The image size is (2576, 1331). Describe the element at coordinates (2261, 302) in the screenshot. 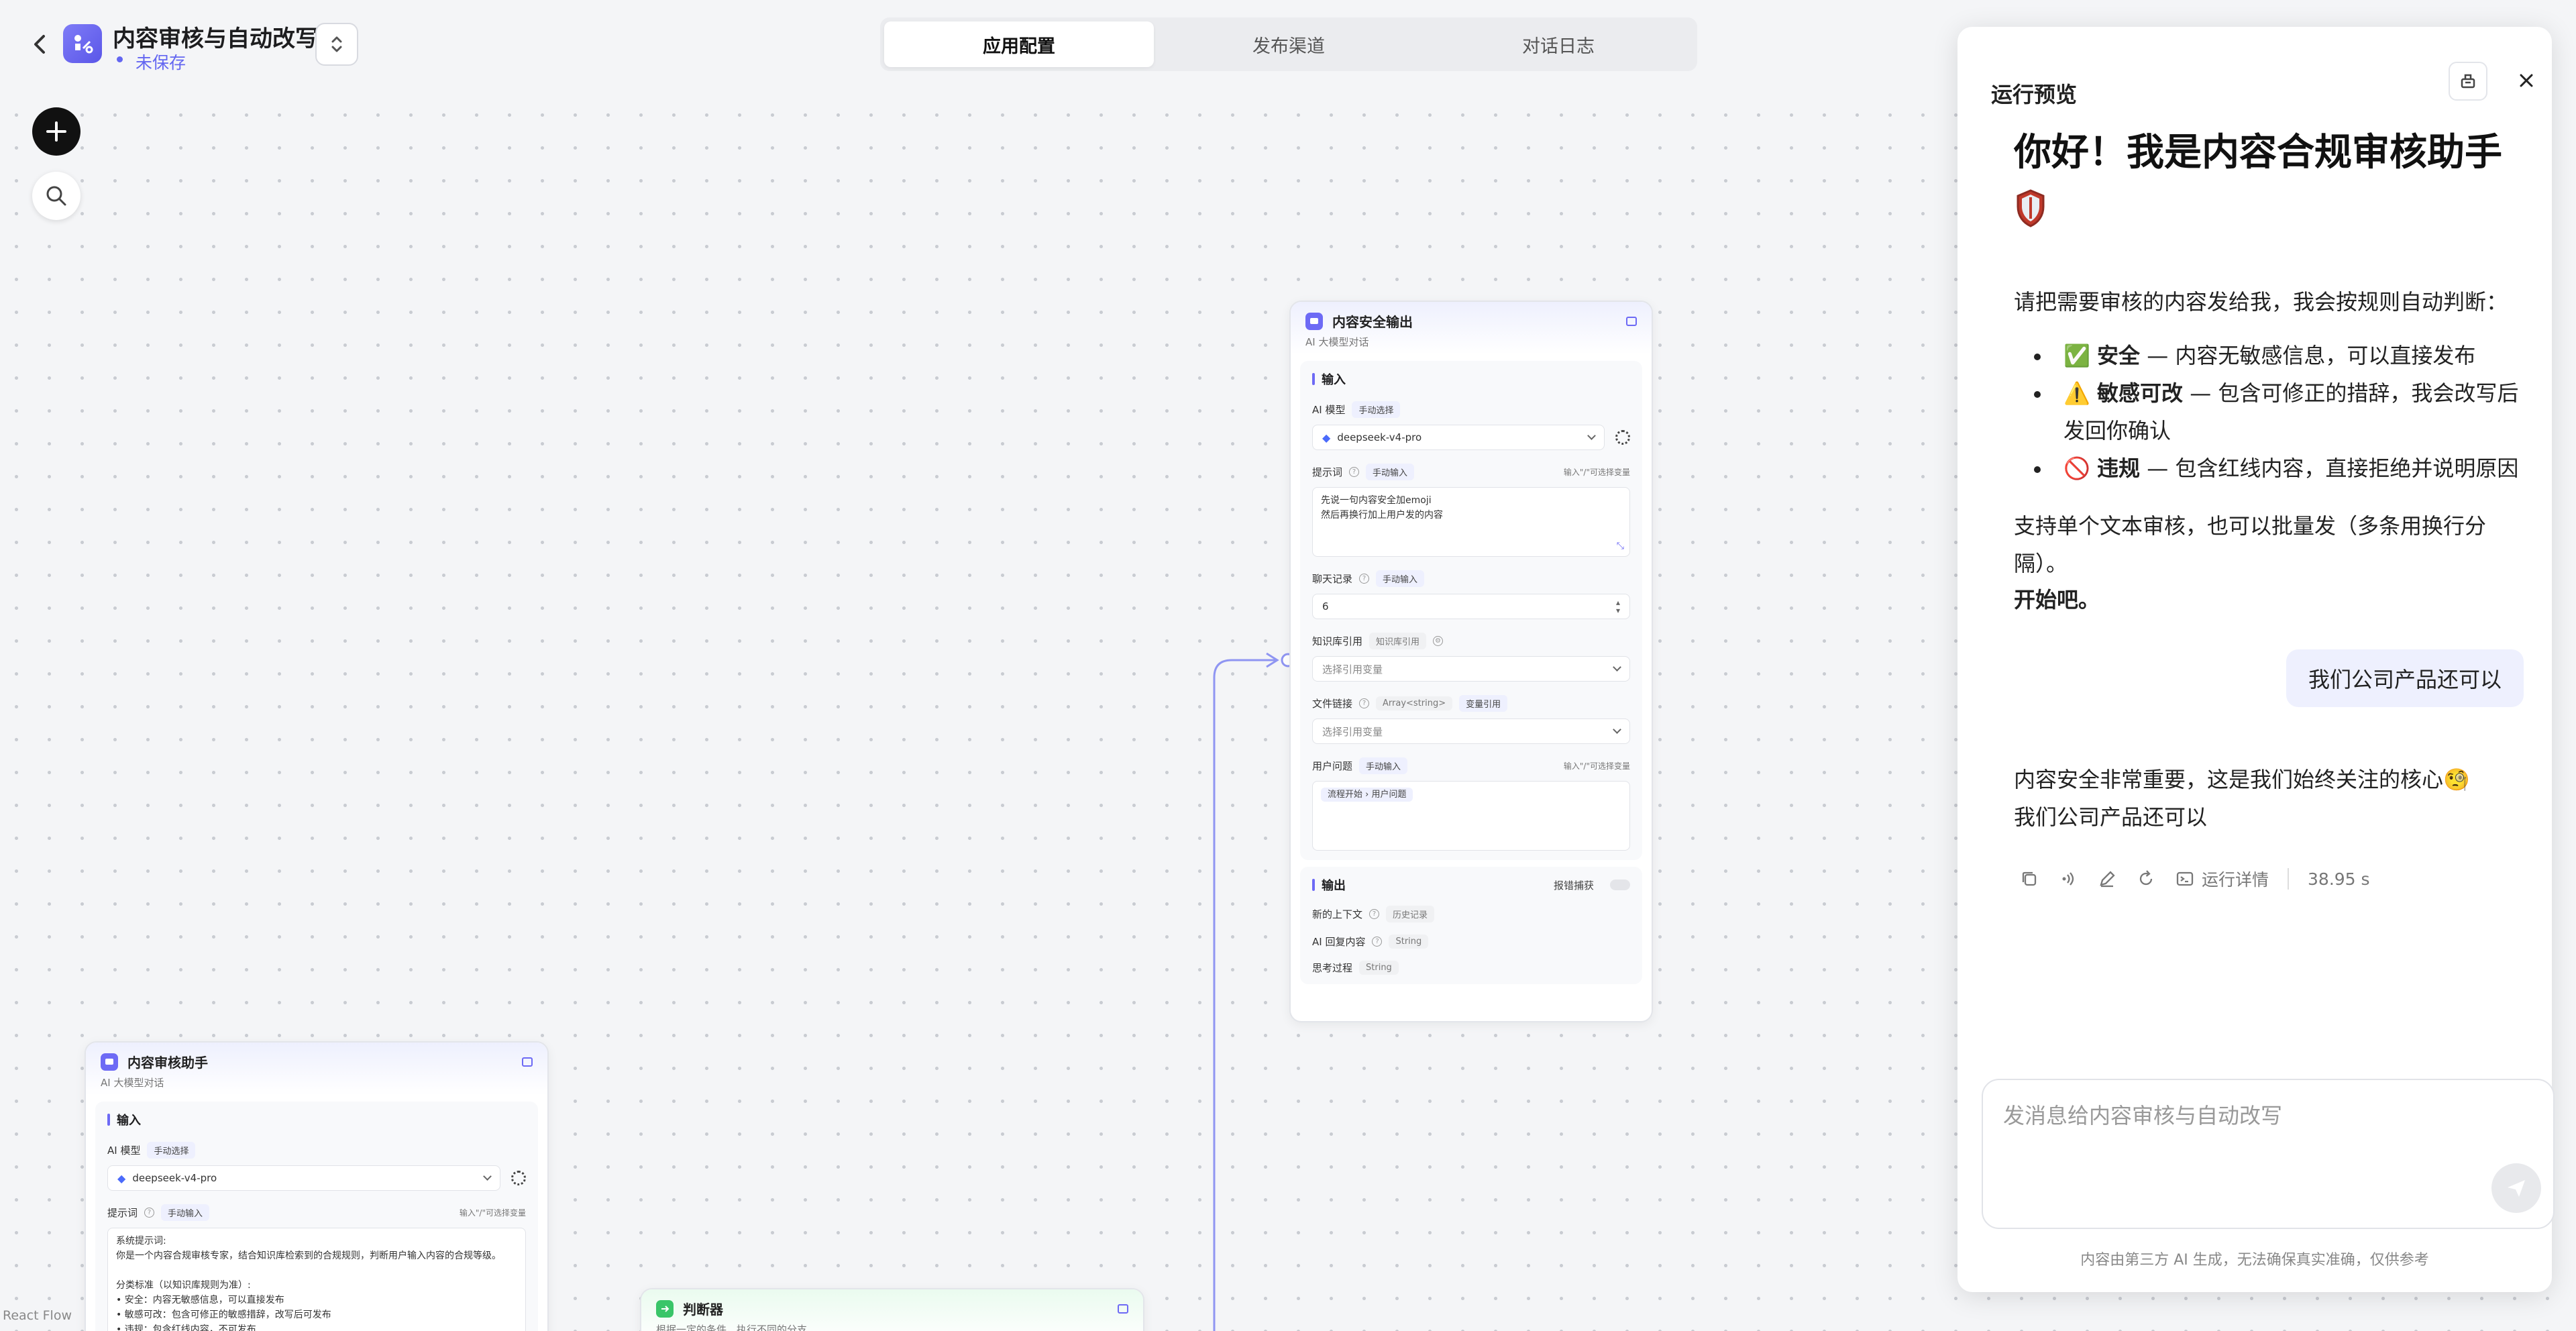

I see `assistant-intro: 请把需要审核的内容发给我，我会按规则自动判断：` at that location.